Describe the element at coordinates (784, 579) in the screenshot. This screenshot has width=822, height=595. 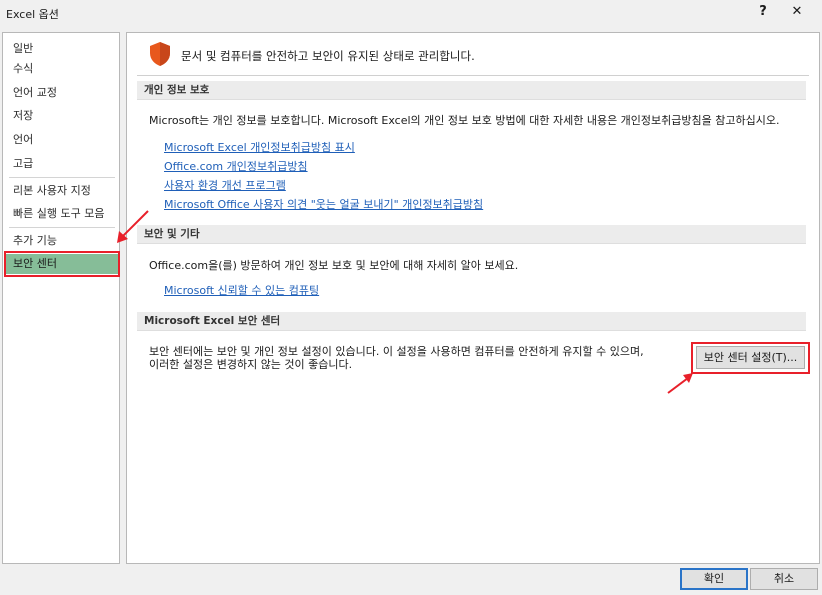
I see `cancel-button: 취소` at that location.